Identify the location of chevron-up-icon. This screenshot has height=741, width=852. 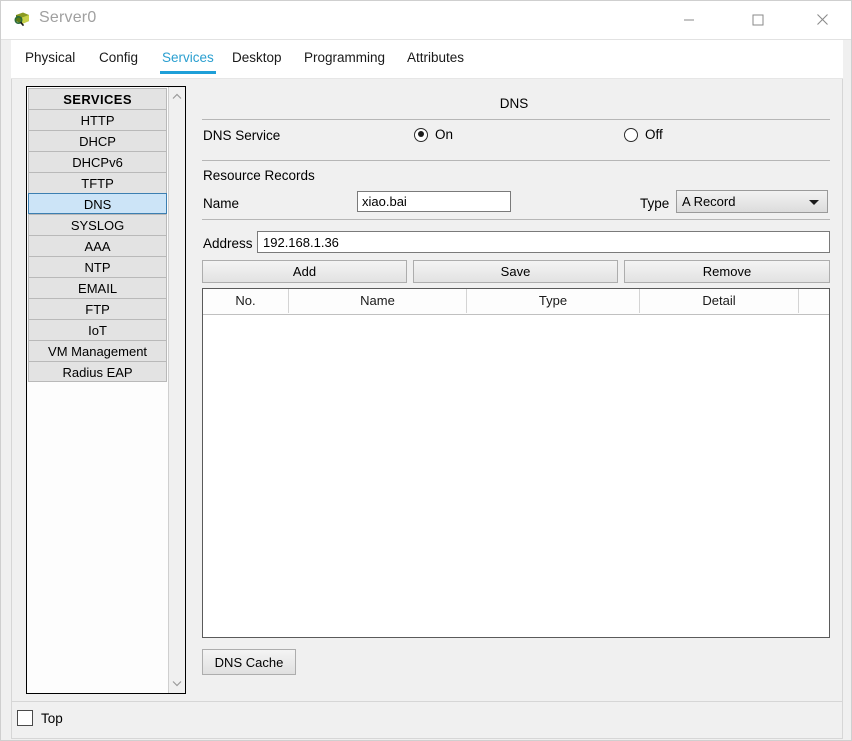
(177, 96).